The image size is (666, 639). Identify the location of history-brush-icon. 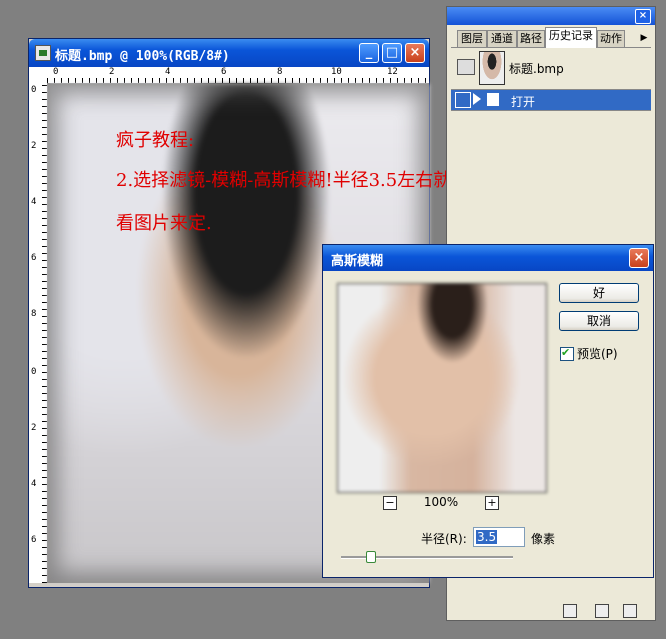
(466, 67).